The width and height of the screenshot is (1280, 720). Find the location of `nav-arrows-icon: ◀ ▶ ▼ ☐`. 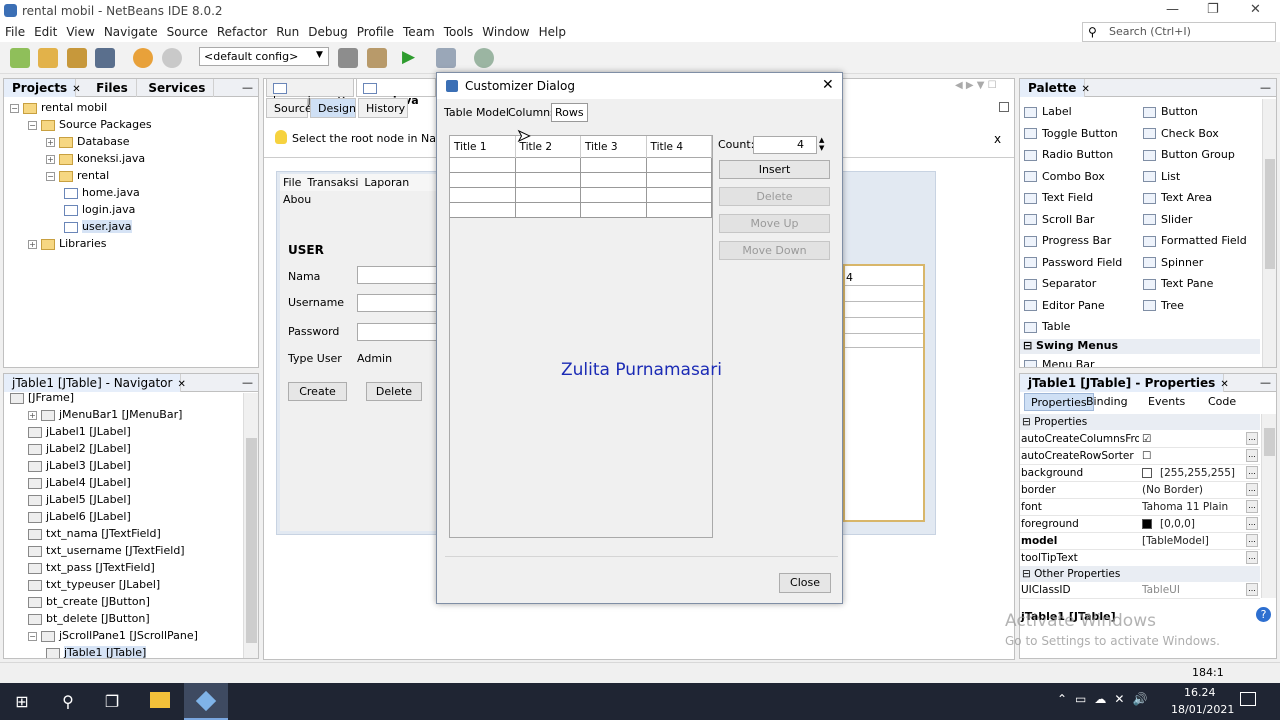

nav-arrows-icon: ◀ ▶ ▼ ☐ is located at coordinates (976, 85).